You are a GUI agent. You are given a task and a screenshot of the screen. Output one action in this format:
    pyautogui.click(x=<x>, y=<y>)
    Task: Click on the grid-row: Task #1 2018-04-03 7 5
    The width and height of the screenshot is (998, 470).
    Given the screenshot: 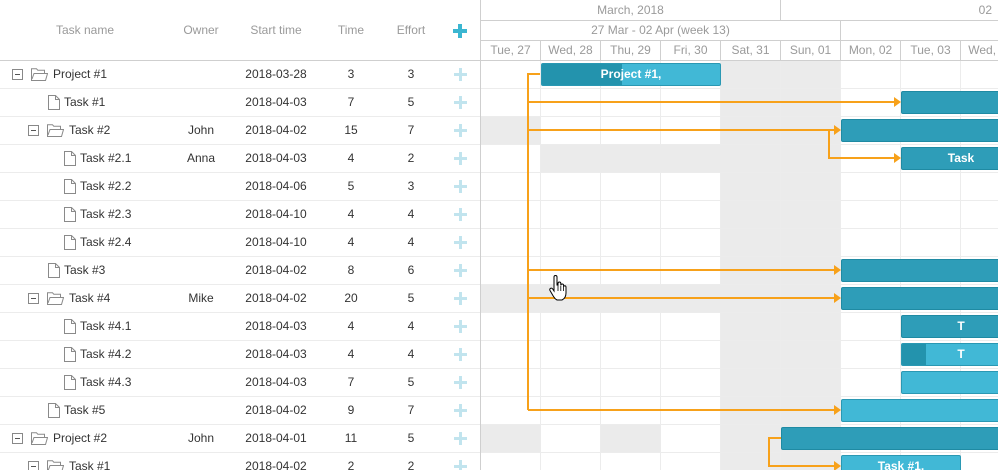 What is the action you would take?
    pyautogui.click(x=240, y=103)
    